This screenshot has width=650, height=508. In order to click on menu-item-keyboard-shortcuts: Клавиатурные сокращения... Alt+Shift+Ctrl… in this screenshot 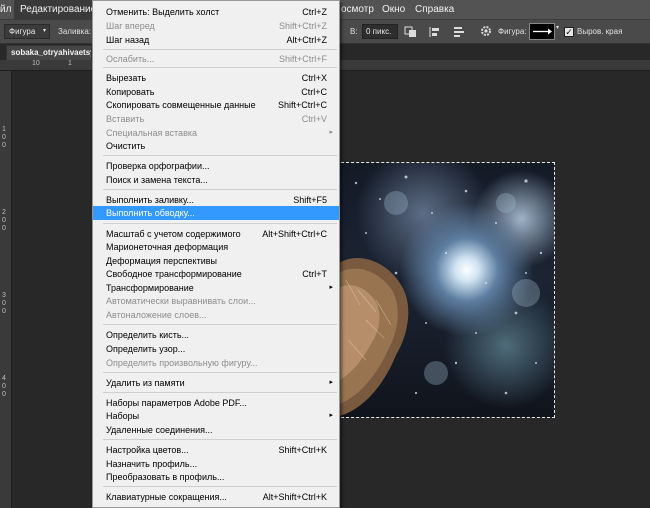, I will do `click(216, 497)`.